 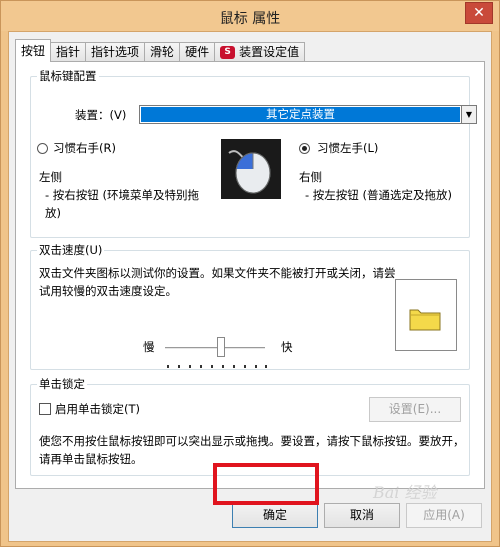 I want to click on tab-label: 按钮, so click(x=33, y=51).